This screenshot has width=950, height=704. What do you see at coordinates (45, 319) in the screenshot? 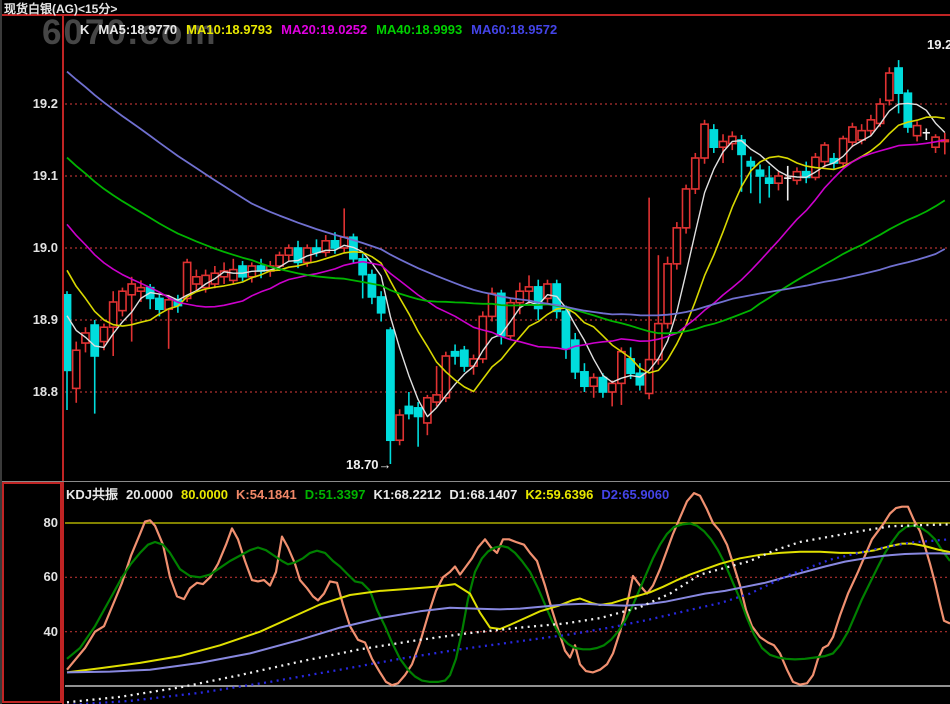
I see `price-axis-label-18-9: 18.9` at bounding box center [45, 319].